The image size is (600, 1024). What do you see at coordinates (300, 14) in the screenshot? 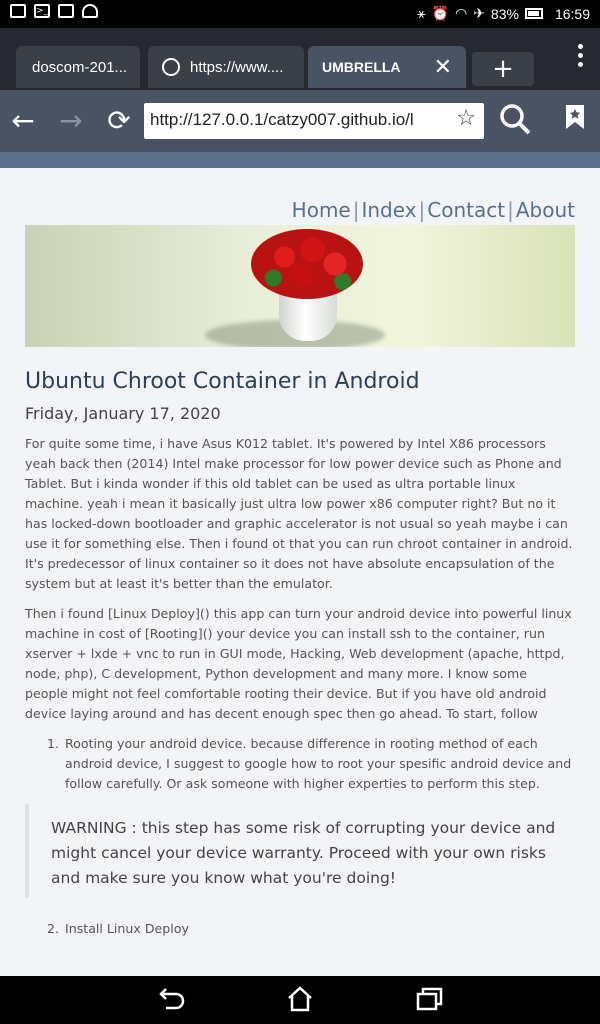
I see `status-bar: >_ ⚹ ⏰ ◠ ✈ 83% 16:59` at bounding box center [300, 14].